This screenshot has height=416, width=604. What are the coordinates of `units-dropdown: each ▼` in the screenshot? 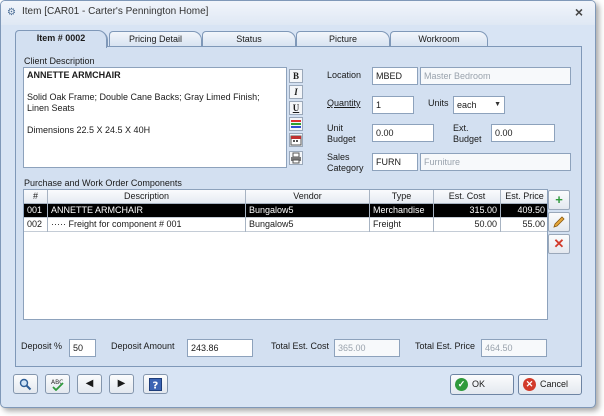 It's located at (479, 105).